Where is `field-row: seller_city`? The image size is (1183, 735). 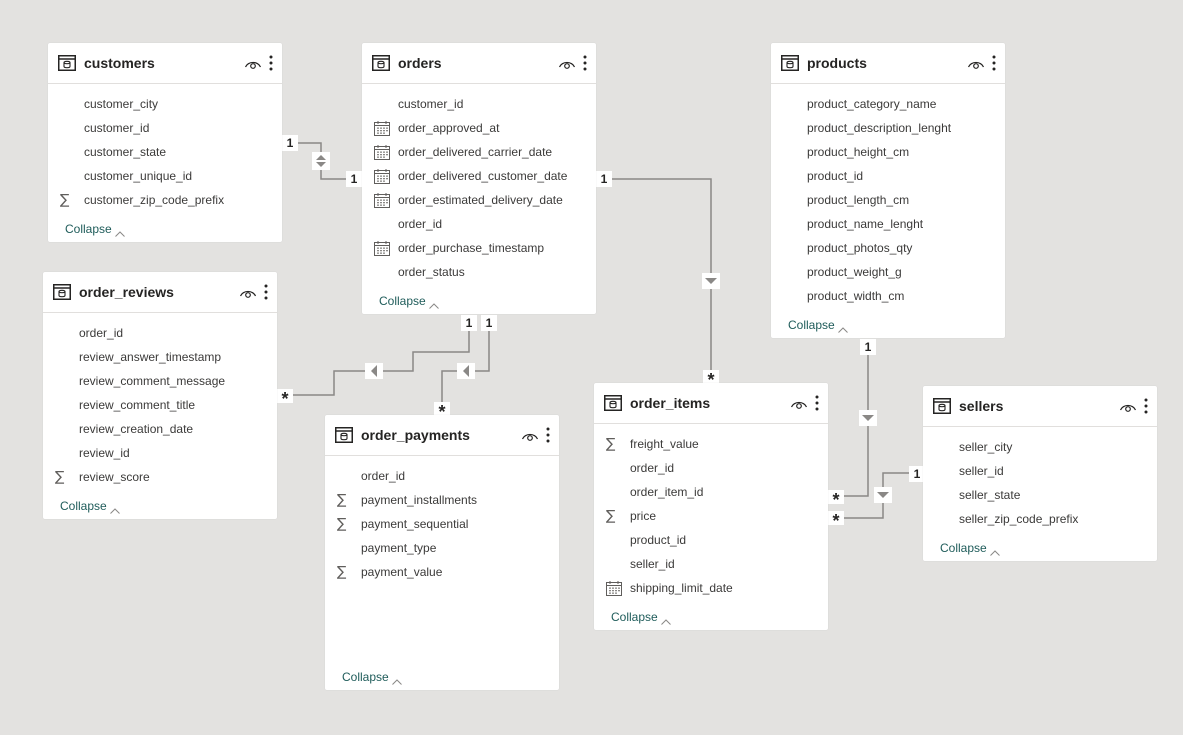 field-row: seller_city is located at coordinates (1040, 447).